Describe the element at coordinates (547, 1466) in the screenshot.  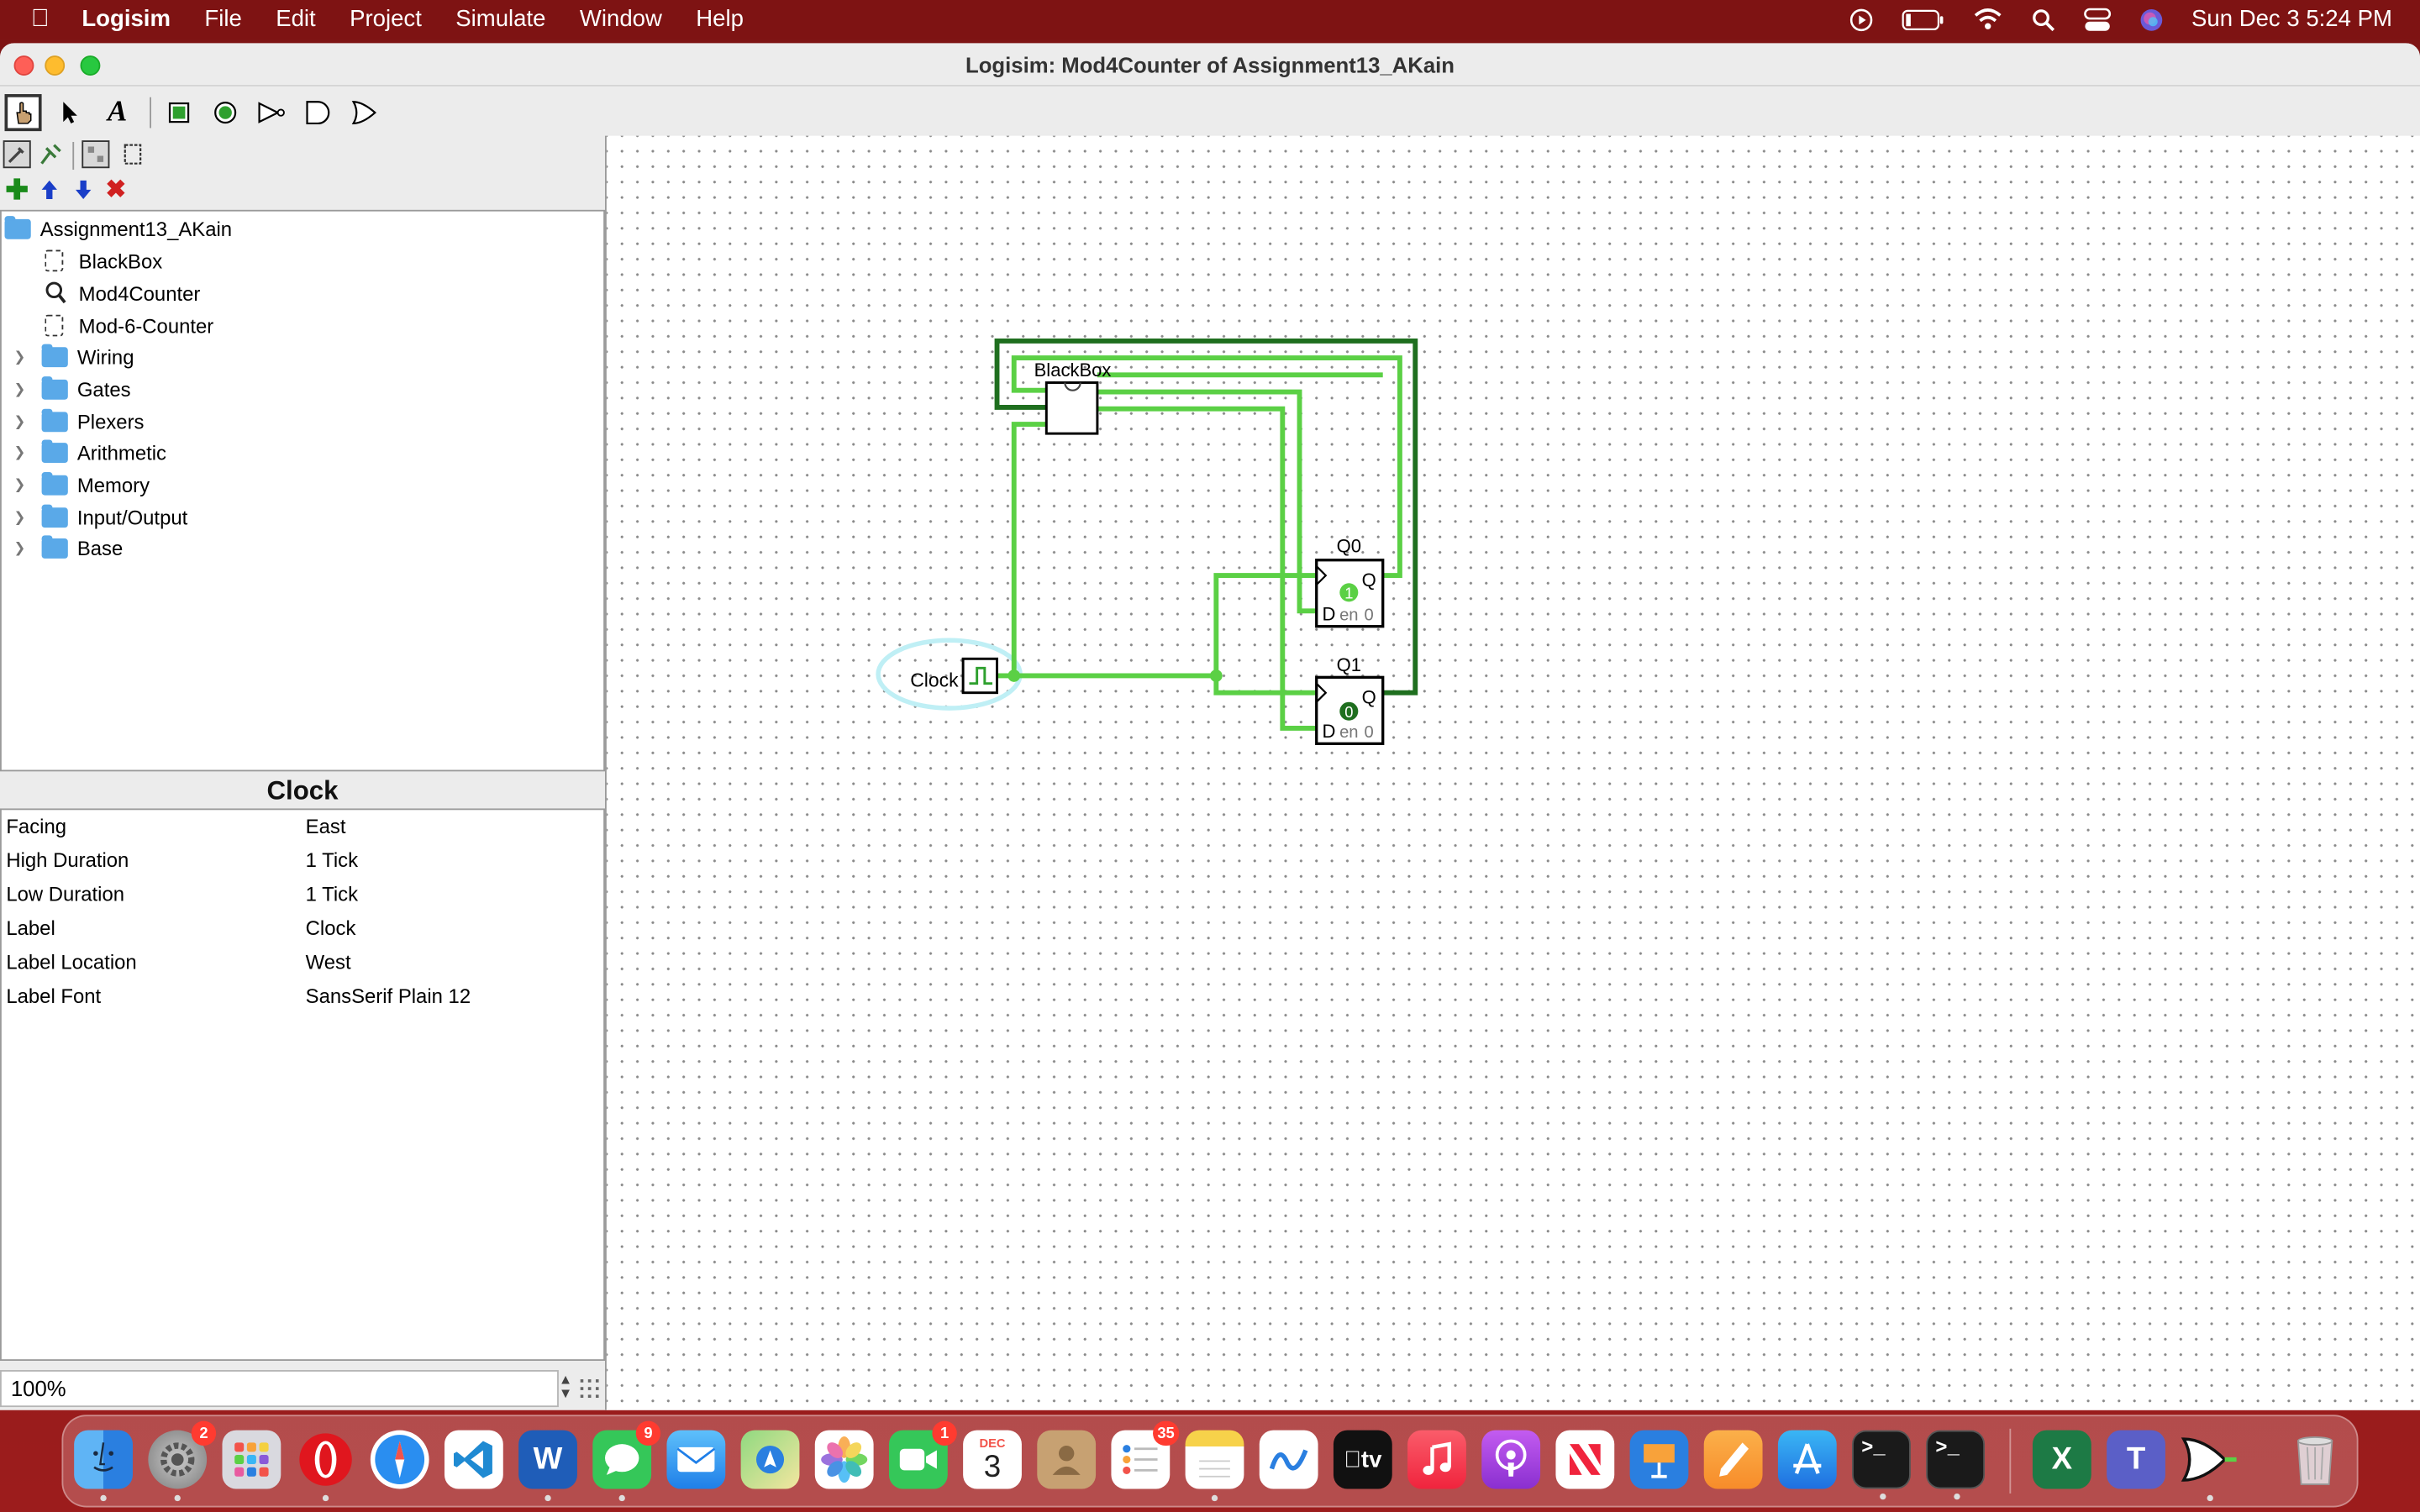
I see `dock-word: W` at that location.